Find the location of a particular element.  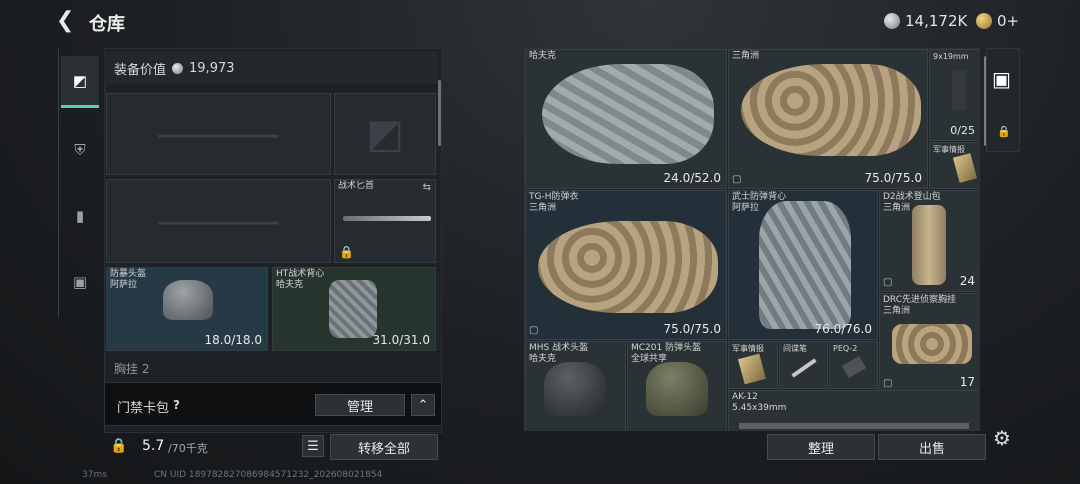

chevron-up-icon: ⌃ is located at coordinates (423, 405).